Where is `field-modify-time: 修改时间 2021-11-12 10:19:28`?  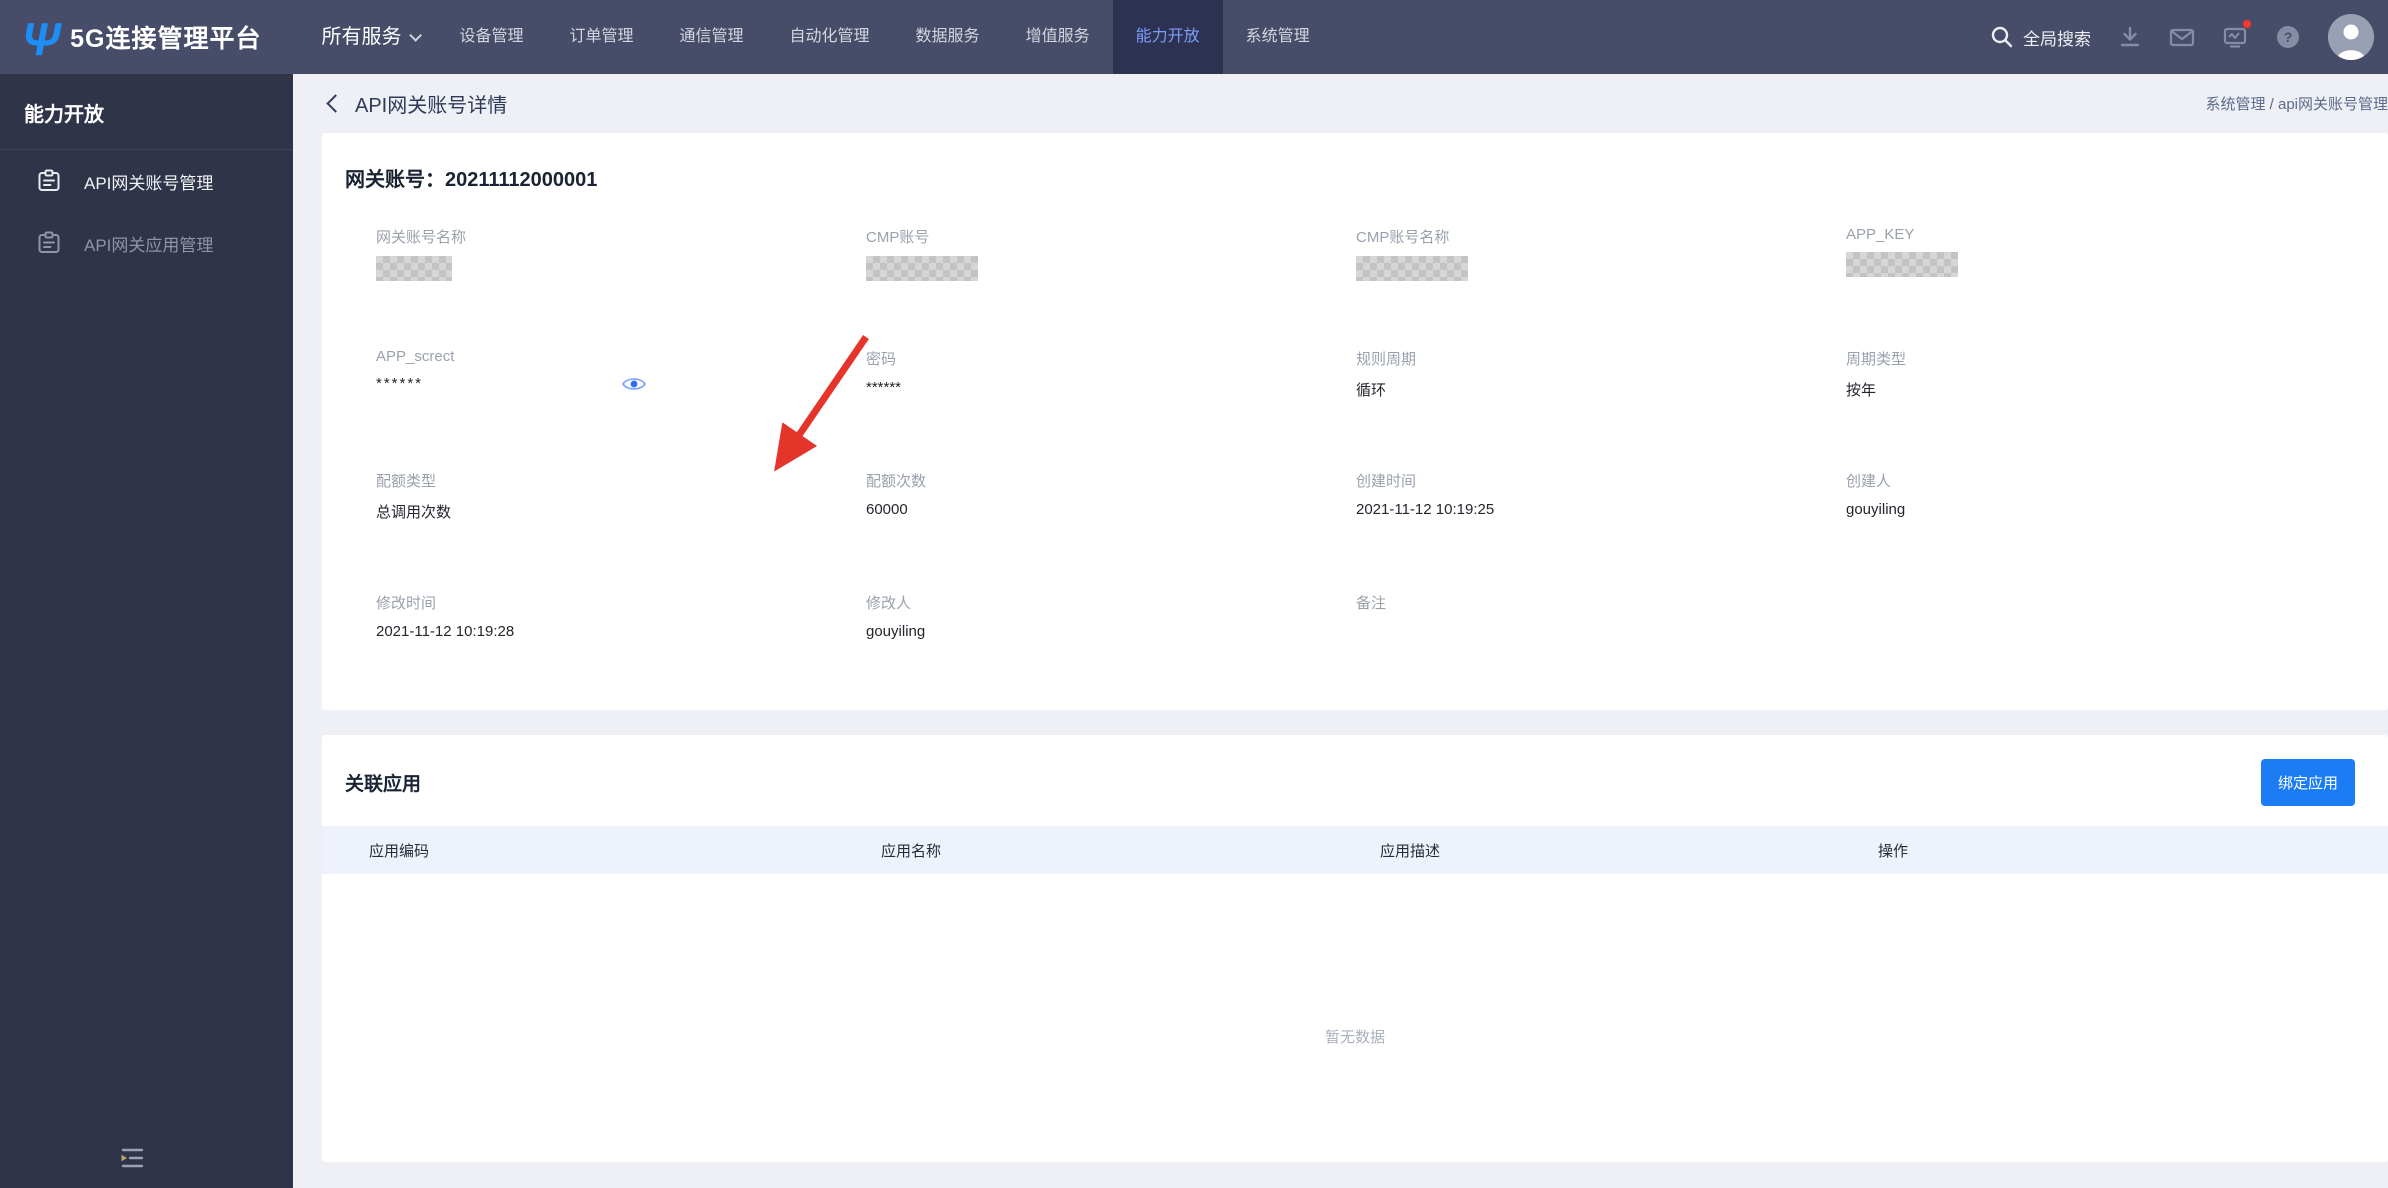 field-modify-time: 修改时间 2021-11-12 10:19:28 is located at coordinates (445, 617).